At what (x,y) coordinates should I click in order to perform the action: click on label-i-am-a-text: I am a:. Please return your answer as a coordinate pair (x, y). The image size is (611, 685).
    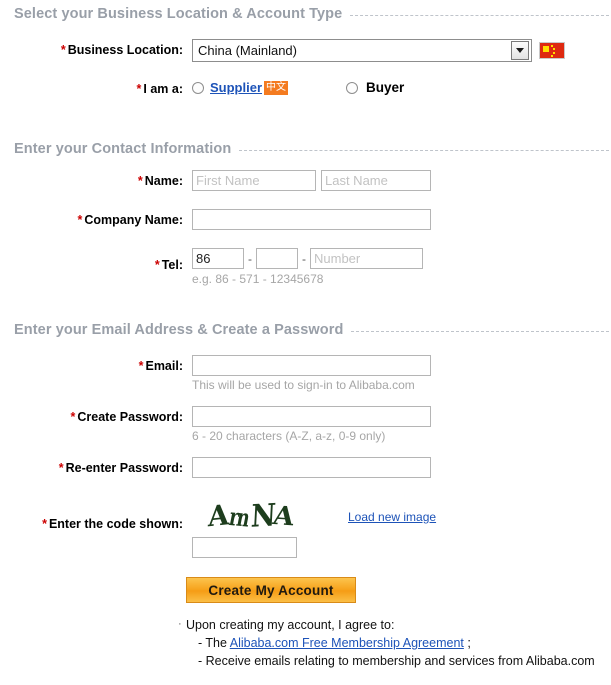
    Looking at the image, I should click on (163, 89).